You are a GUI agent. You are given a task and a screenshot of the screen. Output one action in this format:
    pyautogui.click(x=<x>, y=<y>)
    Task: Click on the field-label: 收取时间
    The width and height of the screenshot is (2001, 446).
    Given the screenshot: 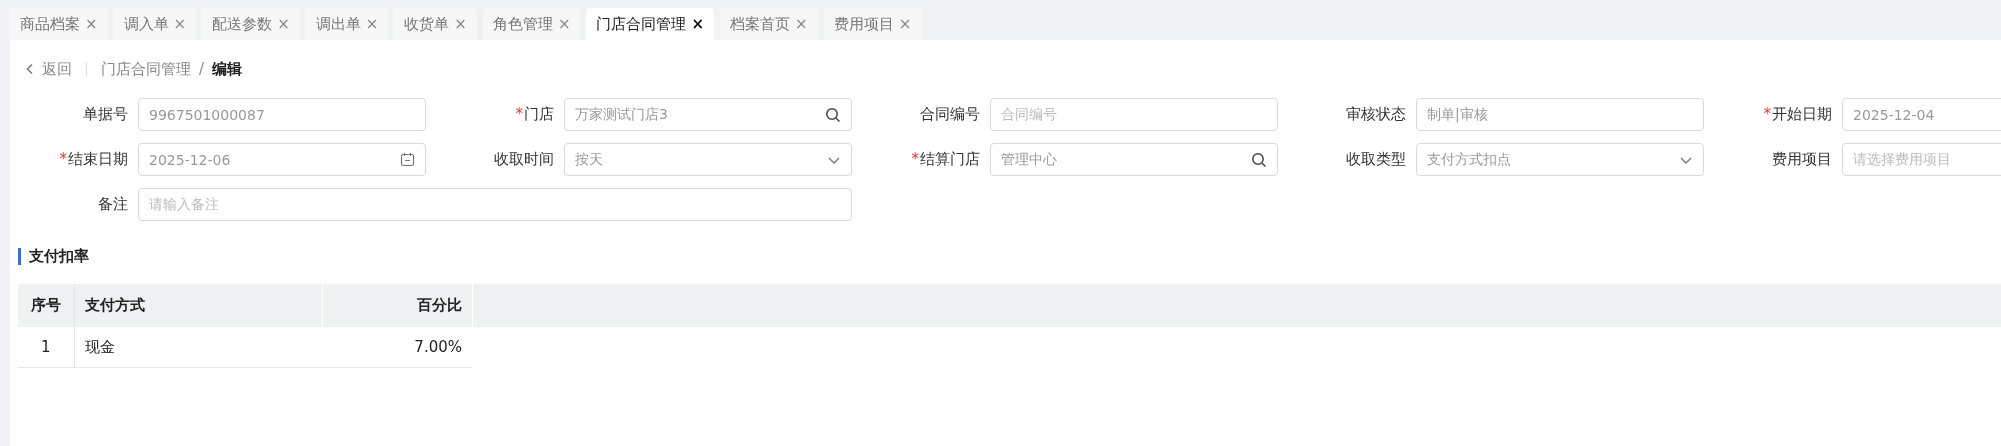 What is the action you would take?
    pyautogui.click(x=523, y=159)
    